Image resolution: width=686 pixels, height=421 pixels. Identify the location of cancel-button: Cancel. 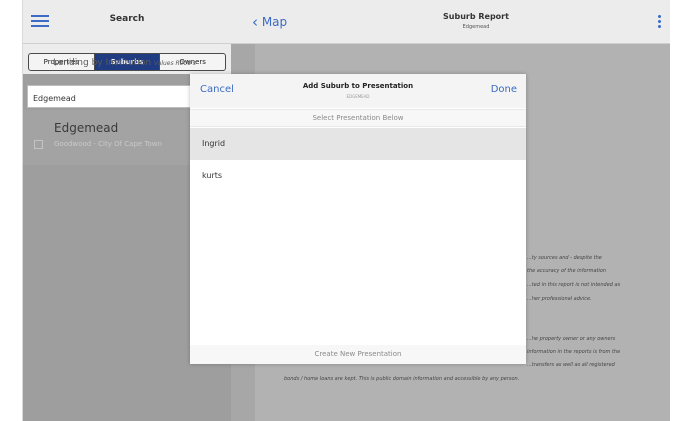
(217, 89).